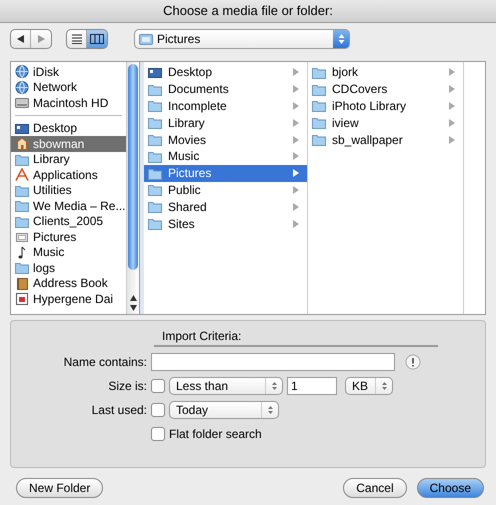 The image size is (496, 505). Describe the element at coordinates (68, 128) in the screenshot. I see `sidebar-item: Desktop` at that location.